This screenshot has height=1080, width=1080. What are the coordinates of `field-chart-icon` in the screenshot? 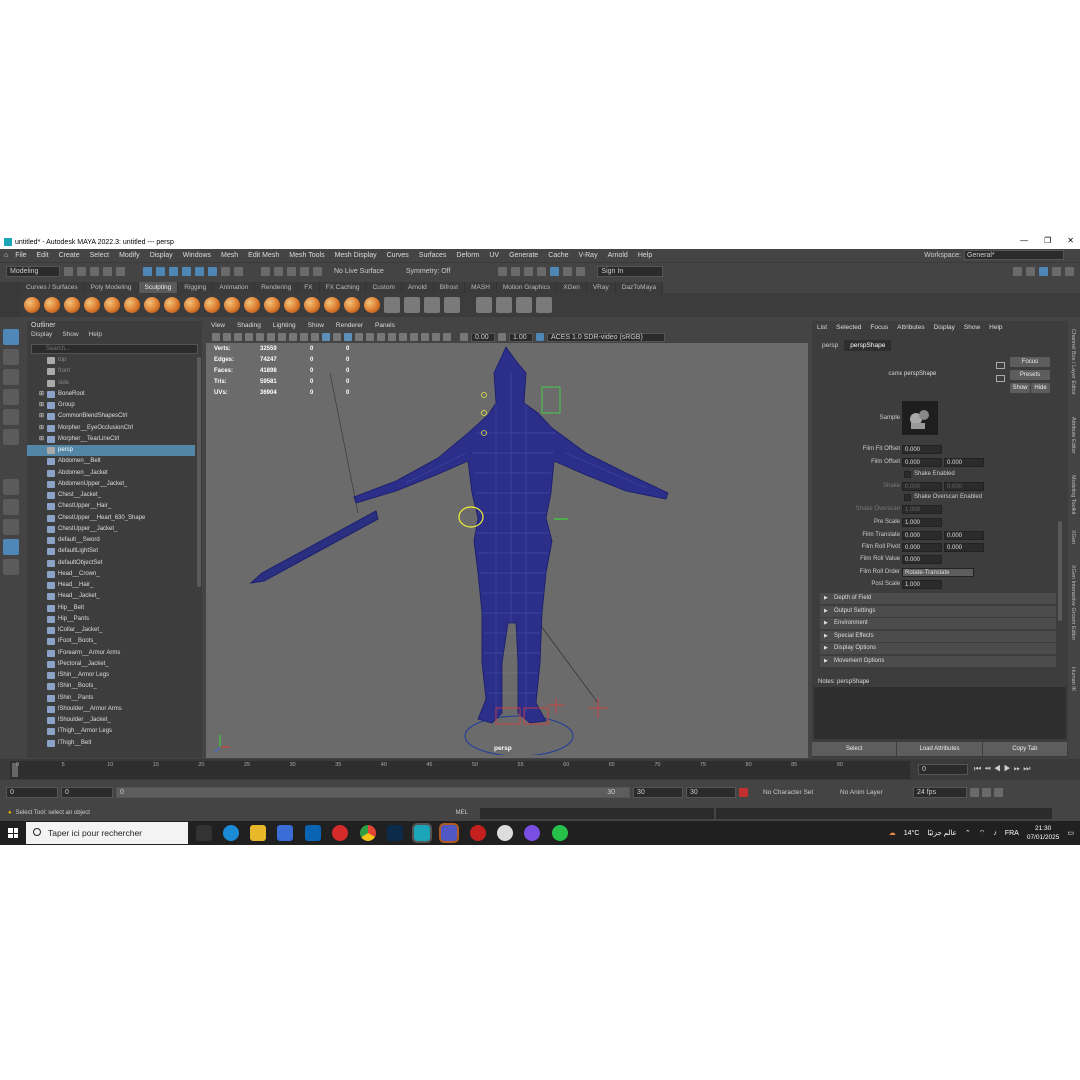 It's located at (304, 337).